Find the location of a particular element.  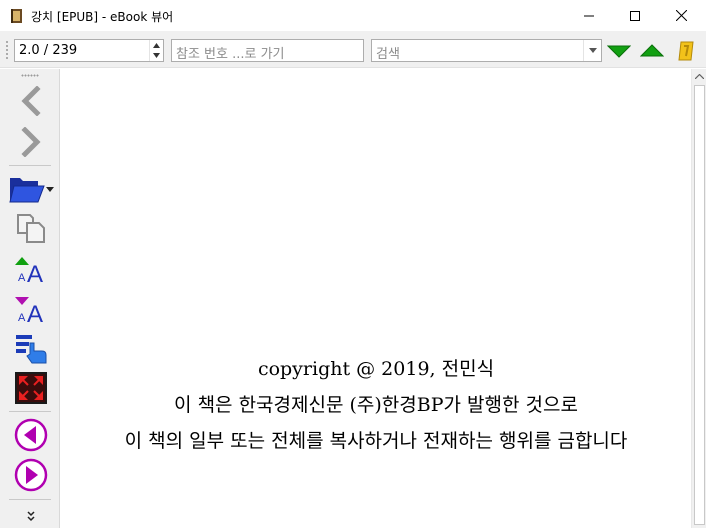

scroll-up-button is located at coordinates (699, 76).